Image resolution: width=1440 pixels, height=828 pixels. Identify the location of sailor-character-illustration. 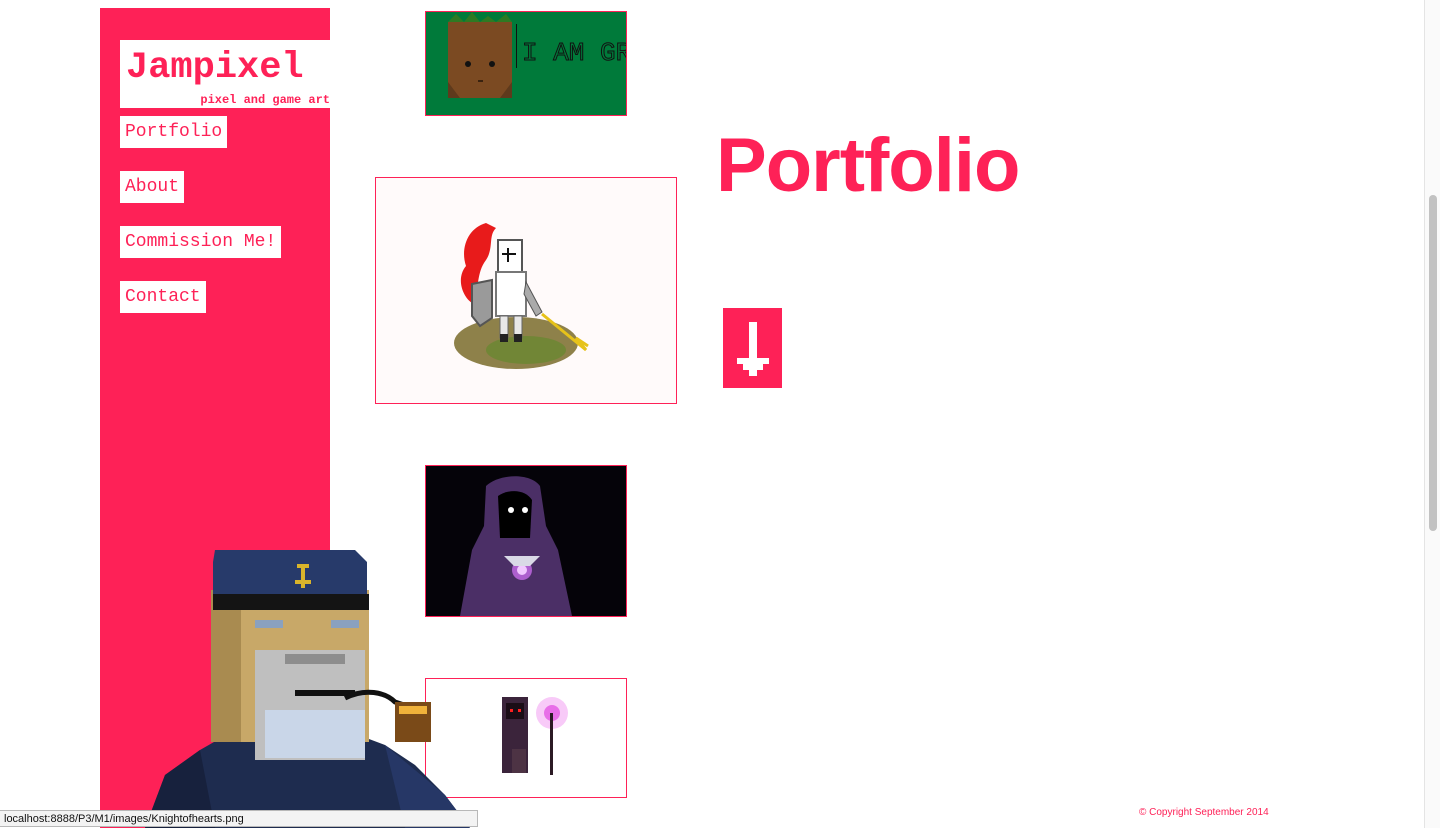
(307, 689).